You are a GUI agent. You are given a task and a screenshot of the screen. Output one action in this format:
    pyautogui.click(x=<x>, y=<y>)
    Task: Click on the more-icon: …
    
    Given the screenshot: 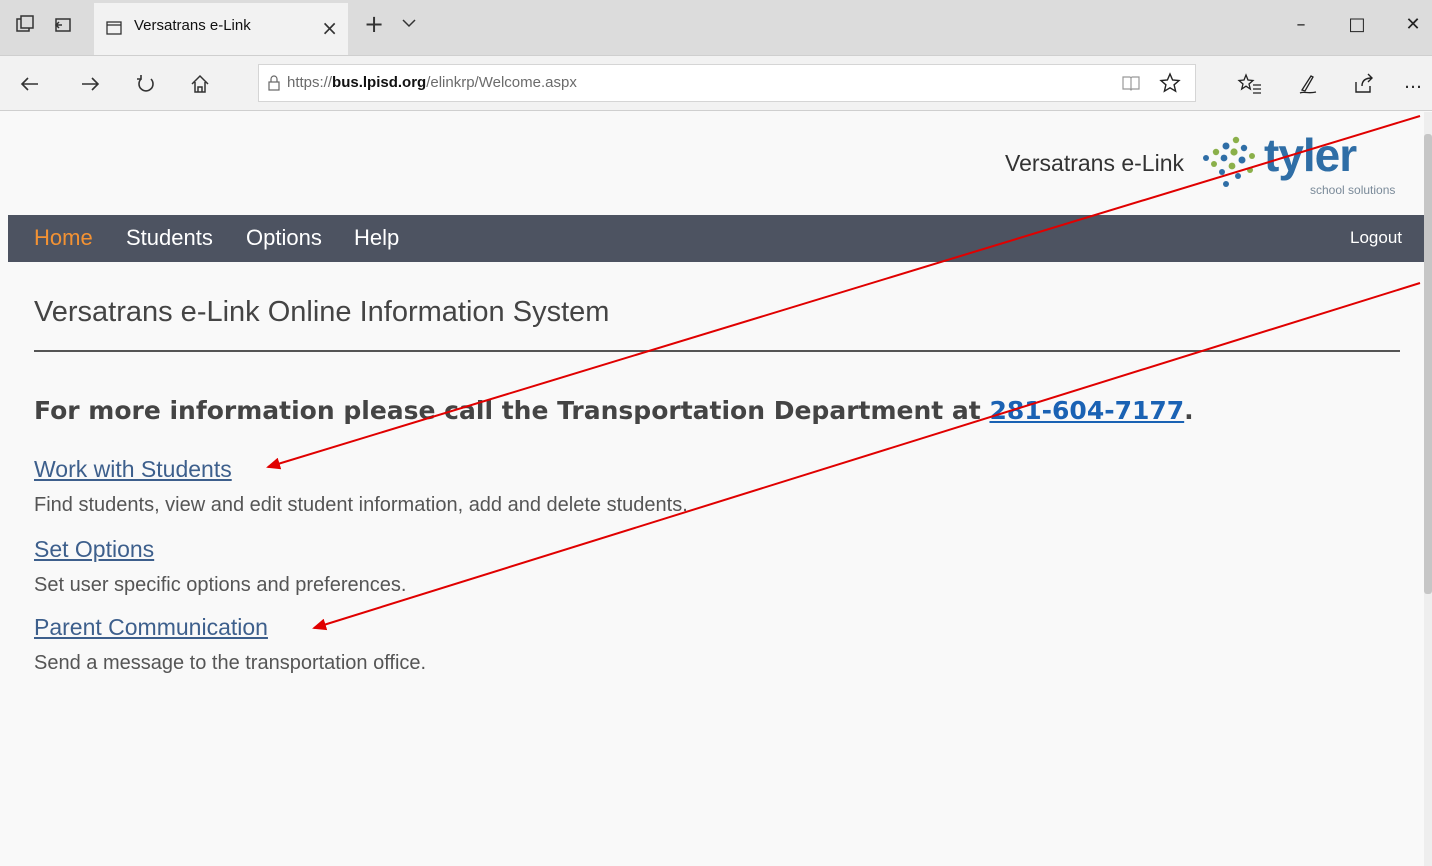 What is the action you would take?
    pyautogui.click(x=1413, y=82)
    